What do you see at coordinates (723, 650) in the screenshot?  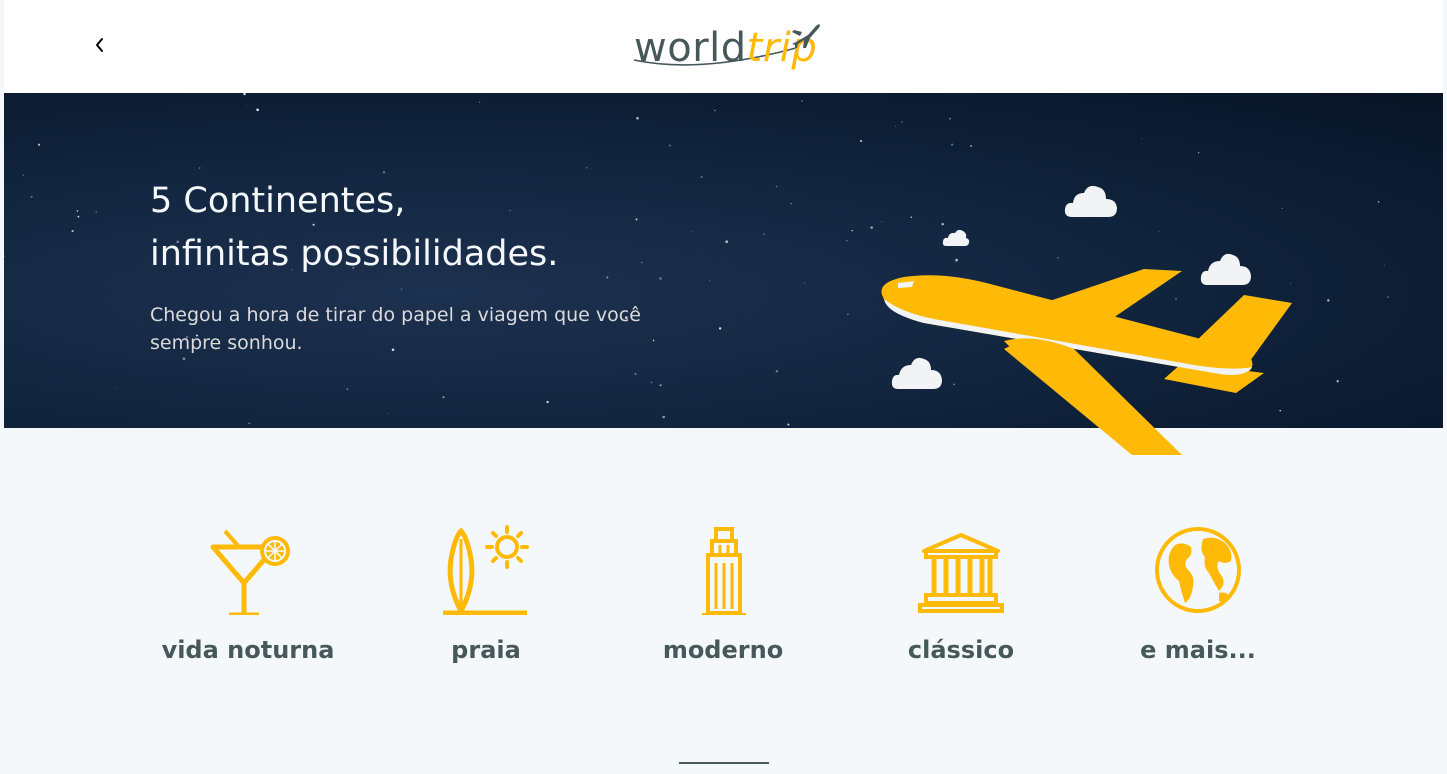 I see `travel-type-label: moderno` at bounding box center [723, 650].